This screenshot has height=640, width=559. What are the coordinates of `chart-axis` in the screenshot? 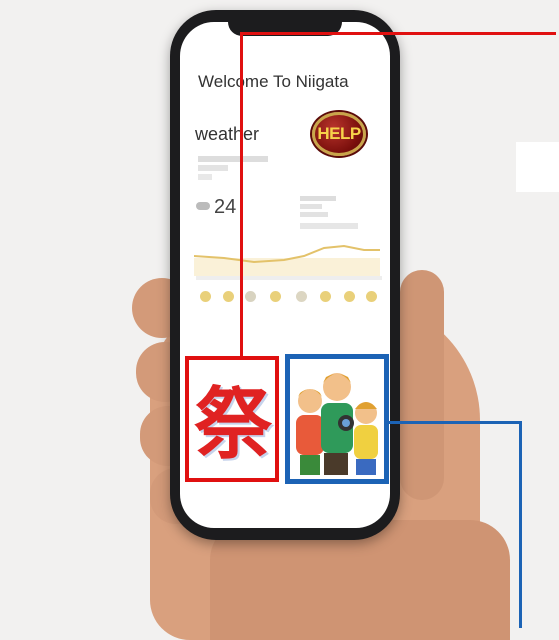 It's located at (289, 278).